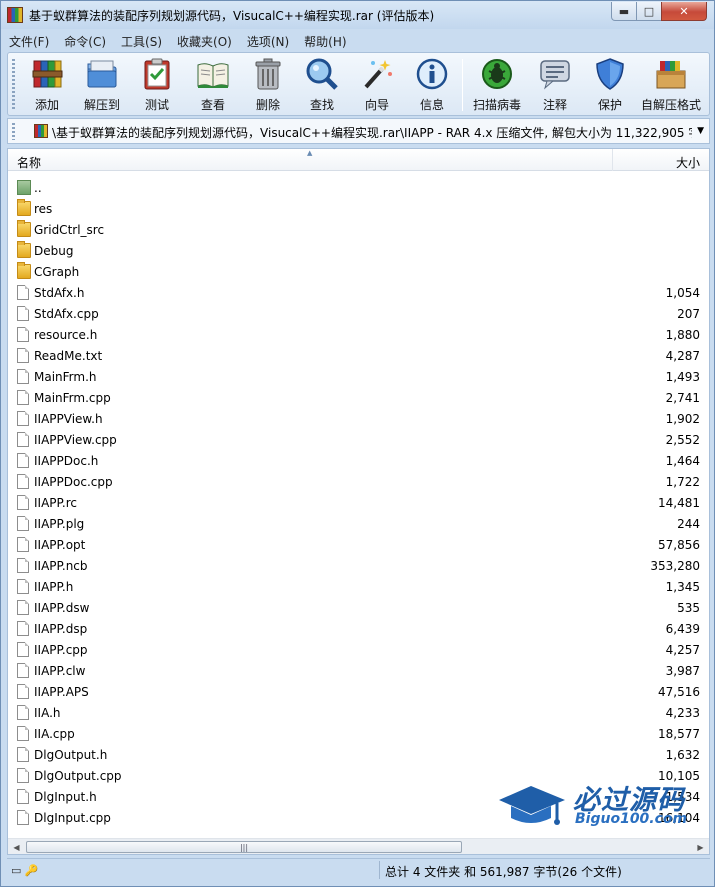  Describe the element at coordinates (682, 629) in the screenshot. I see `file-size: 6,439` at that location.